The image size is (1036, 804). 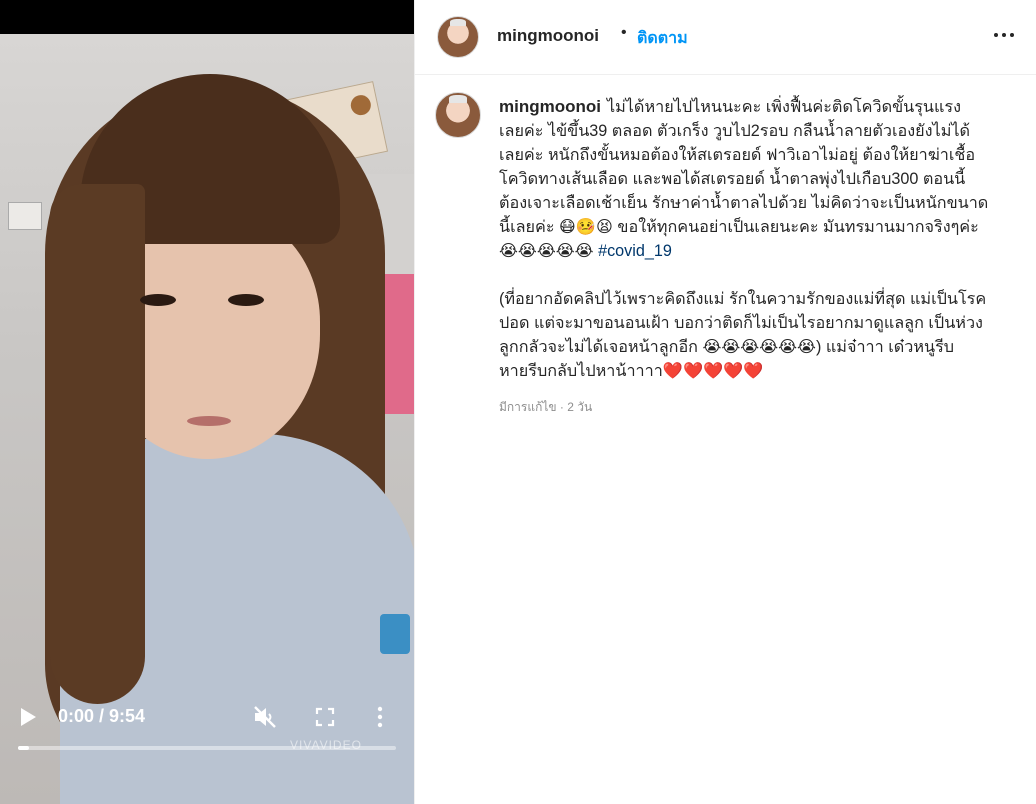 I want to click on hashtag-link: #covid_19, so click(x=635, y=251).